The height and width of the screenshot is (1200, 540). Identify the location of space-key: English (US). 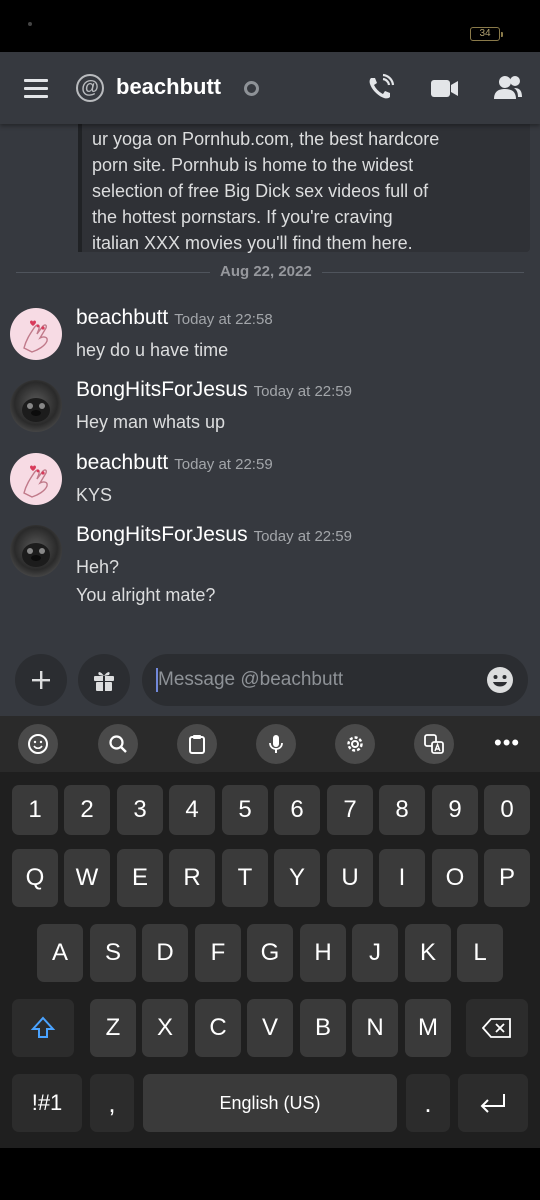
(270, 1103).